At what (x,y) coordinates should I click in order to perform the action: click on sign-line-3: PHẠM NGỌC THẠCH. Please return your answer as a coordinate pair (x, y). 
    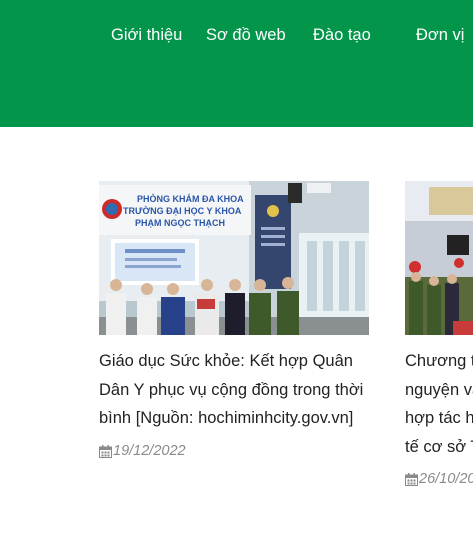
    Looking at the image, I should click on (180, 223).